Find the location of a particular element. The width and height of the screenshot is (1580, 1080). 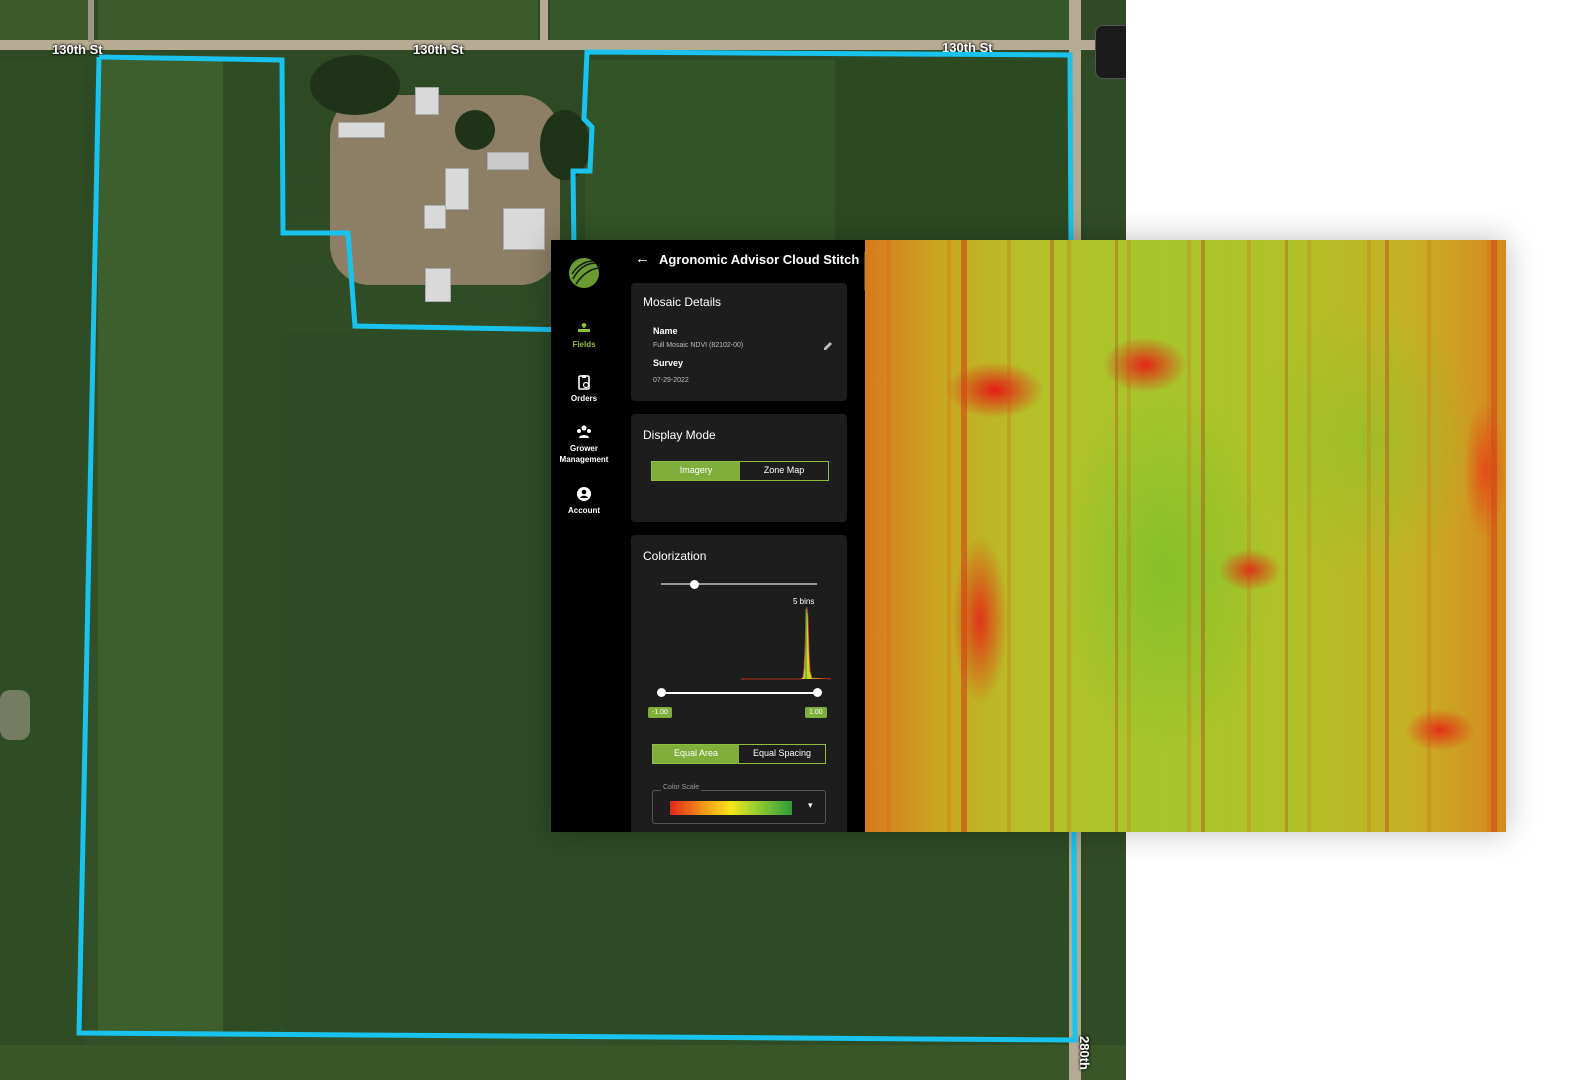

display-mode-toggle: Imagery Zone Map is located at coordinates (740, 471).